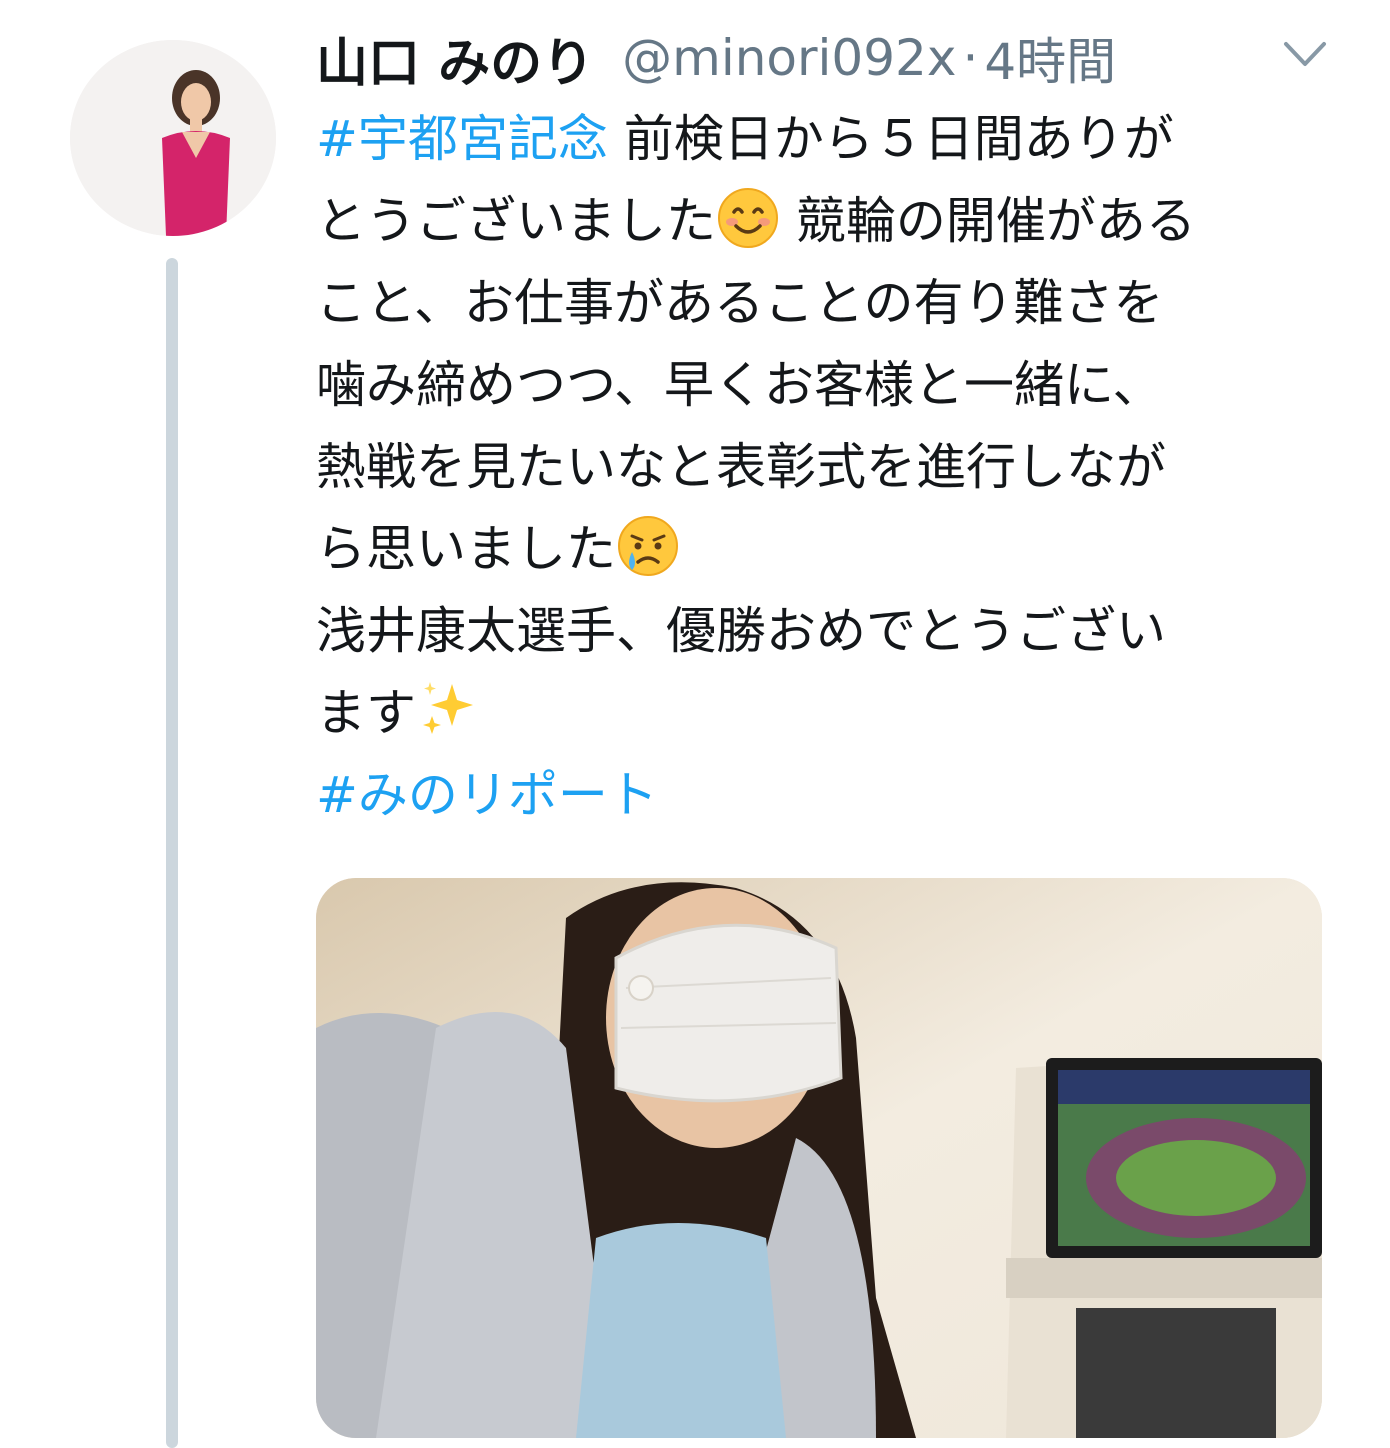  I want to click on display-name: 山口 みのり, so click(455, 58).